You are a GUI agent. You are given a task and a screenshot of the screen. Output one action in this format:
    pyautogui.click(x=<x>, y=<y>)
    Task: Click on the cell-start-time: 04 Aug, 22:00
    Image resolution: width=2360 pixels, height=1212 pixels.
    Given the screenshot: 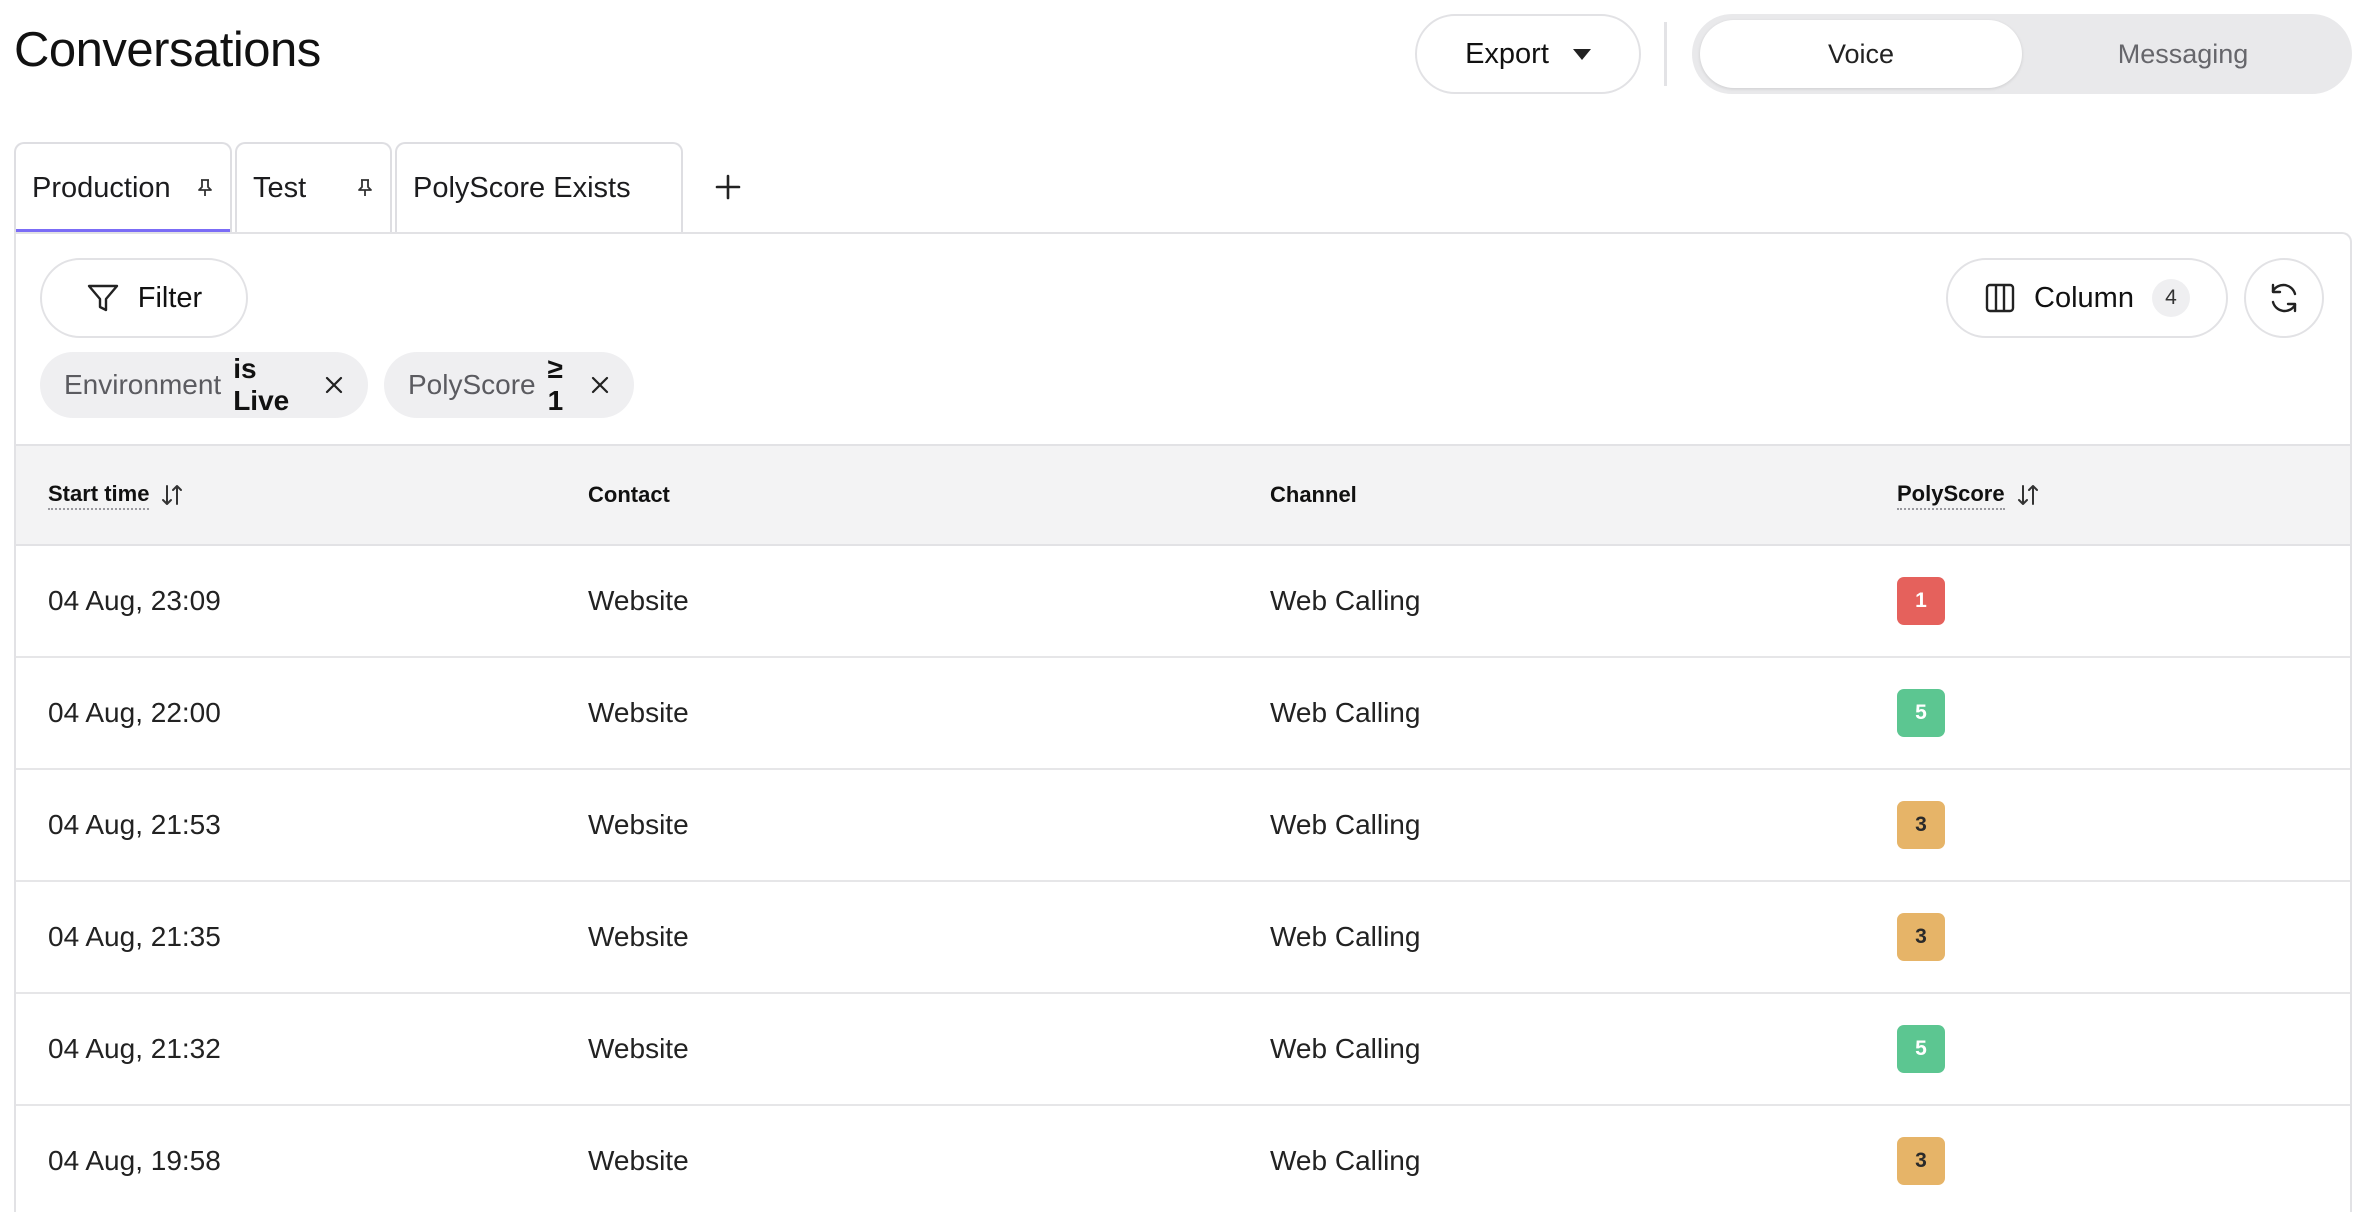 What is the action you would take?
    pyautogui.click(x=134, y=712)
    